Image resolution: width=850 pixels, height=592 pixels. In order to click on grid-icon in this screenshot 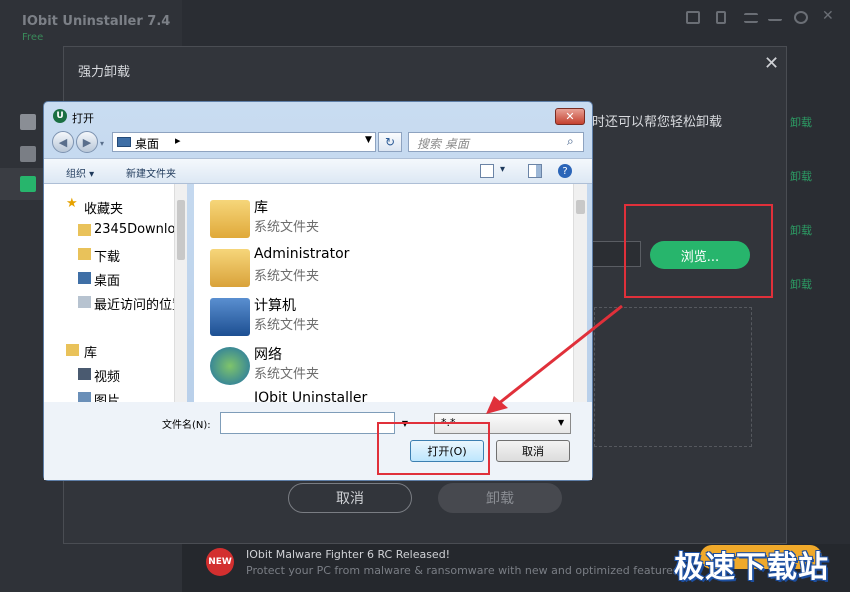, I will do `click(28, 122)`.